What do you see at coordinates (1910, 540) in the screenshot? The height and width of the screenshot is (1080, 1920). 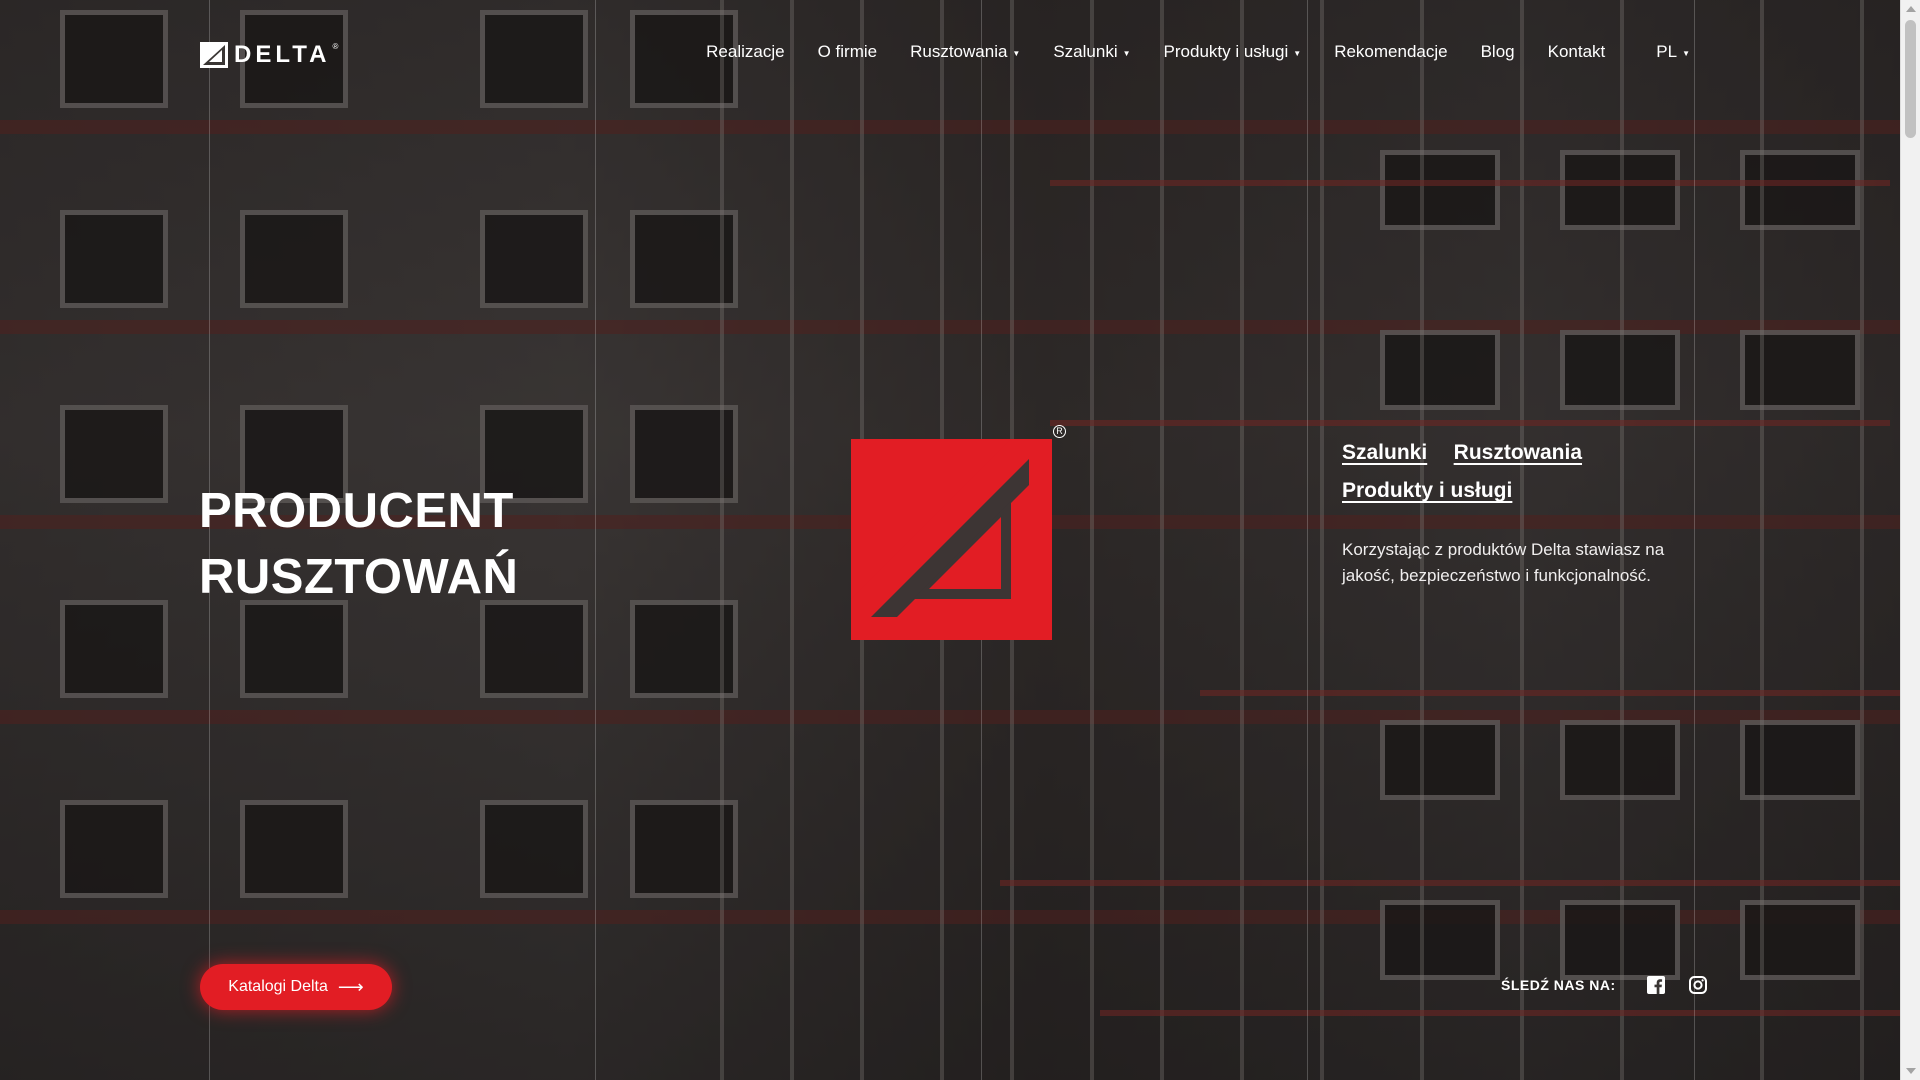 I see `page-scrollbar` at bounding box center [1910, 540].